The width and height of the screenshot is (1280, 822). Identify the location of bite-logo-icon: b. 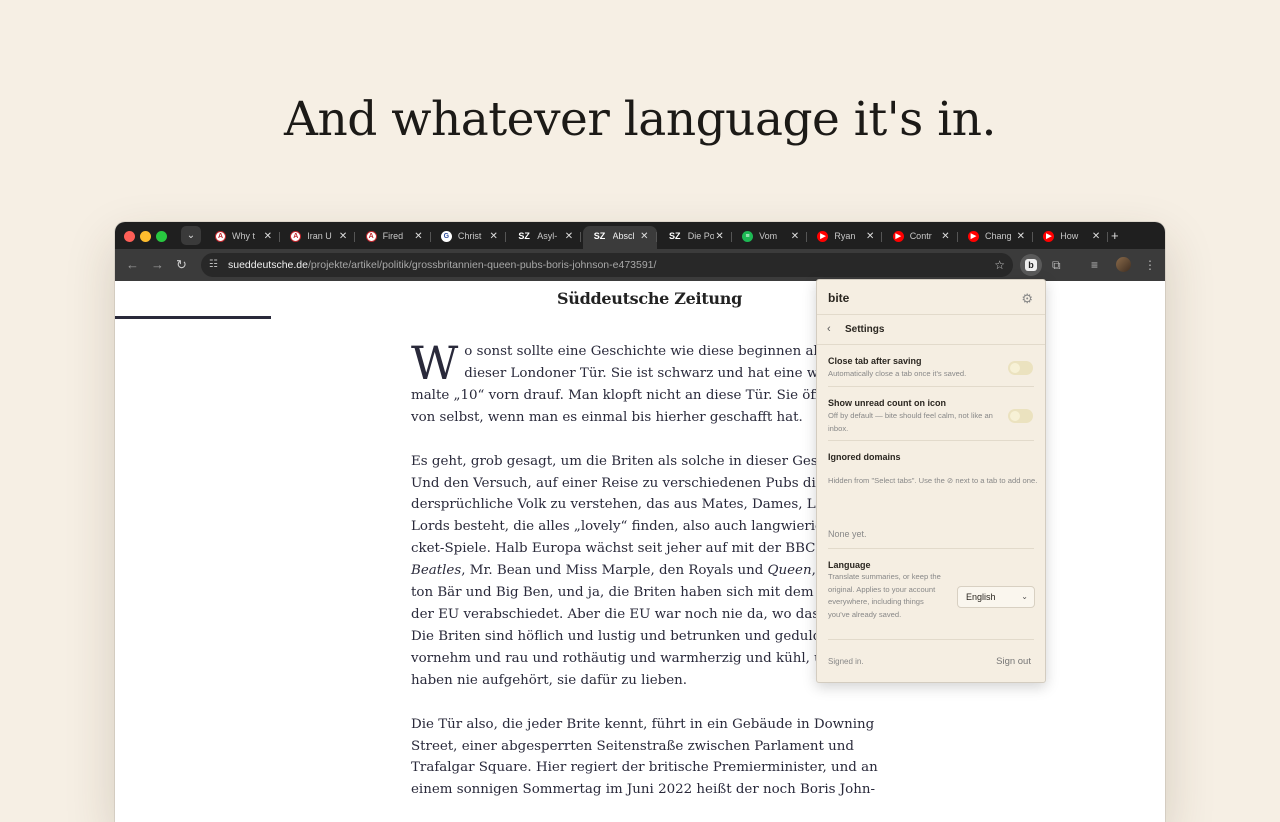
(1031, 265).